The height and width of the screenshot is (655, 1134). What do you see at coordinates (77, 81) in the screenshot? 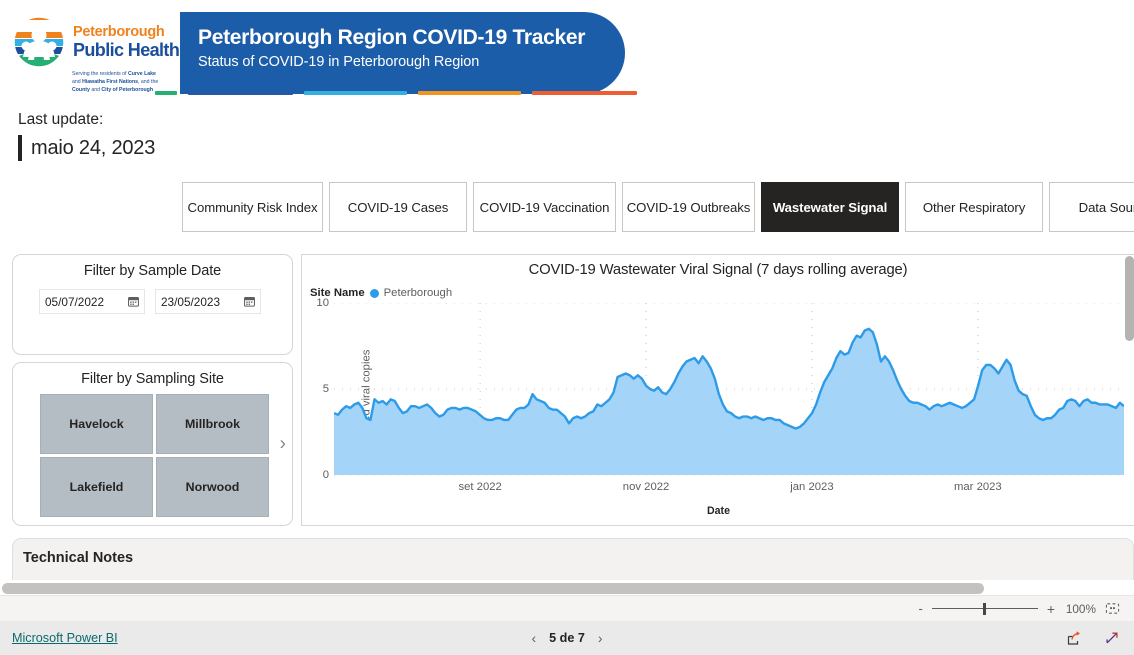
I see `tagline-part-2: and` at bounding box center [77, 81].